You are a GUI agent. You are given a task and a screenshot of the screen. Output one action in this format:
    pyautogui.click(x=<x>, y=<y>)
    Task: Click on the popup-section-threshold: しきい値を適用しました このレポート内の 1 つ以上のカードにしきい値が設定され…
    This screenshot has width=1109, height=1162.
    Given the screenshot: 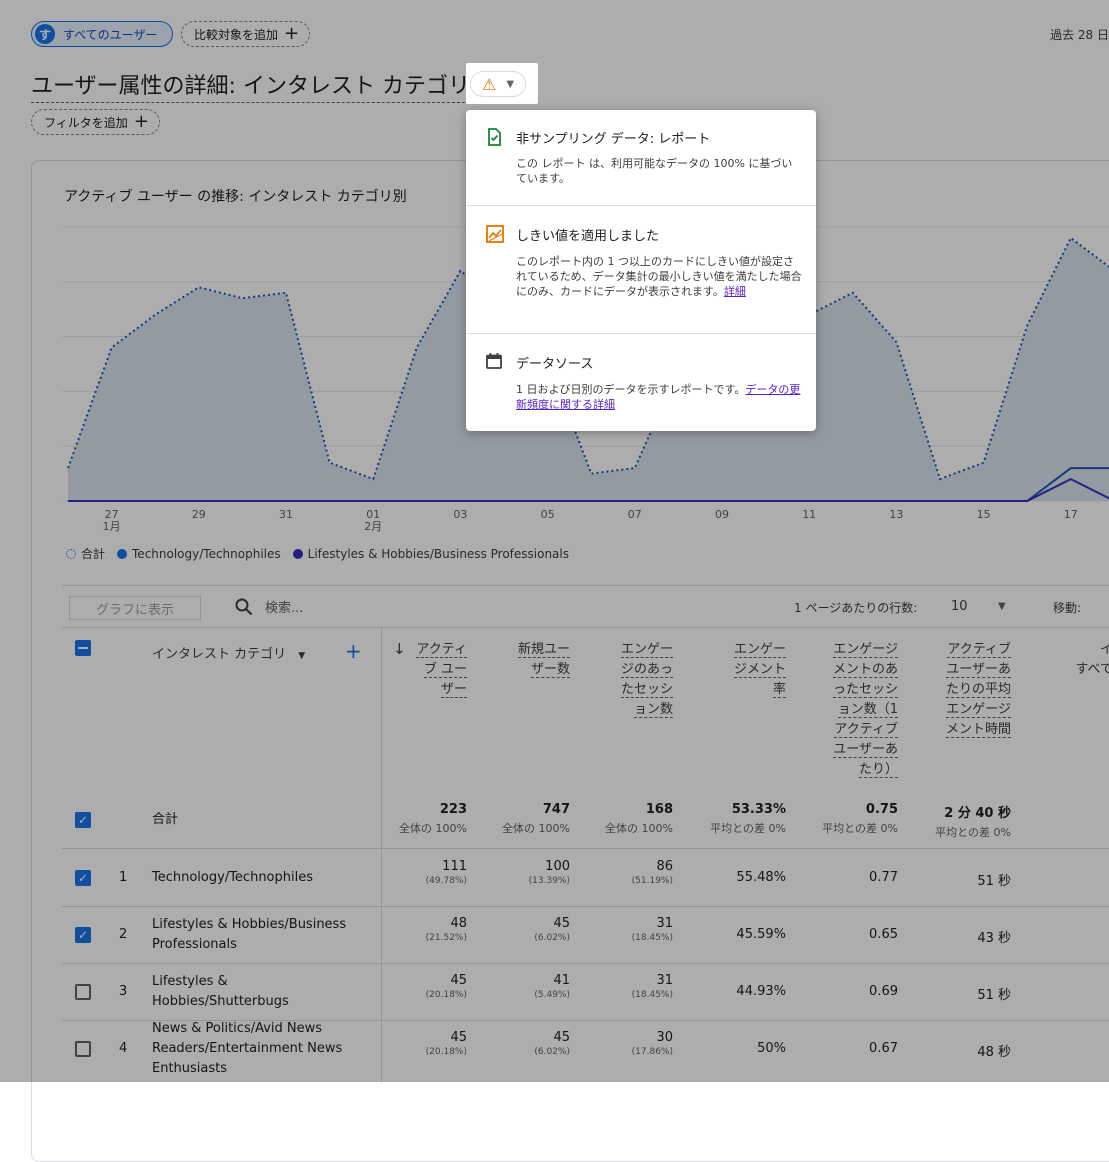 What is the action you would take?
    pyautogui.click(x=641, y=269)
    